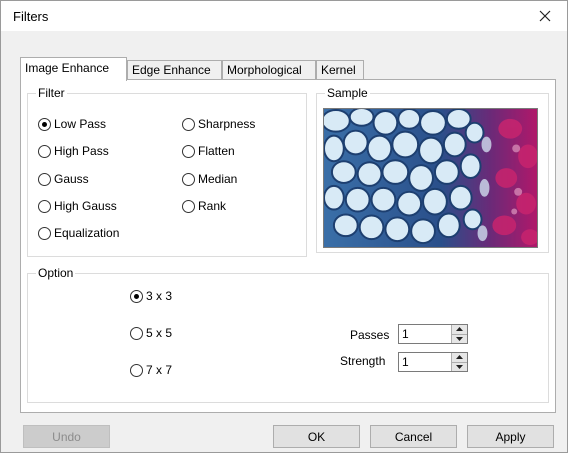  Describe the element at coordinates (67, 68) in the screenshot. I see `tab-label: Image Enhance` at that location.